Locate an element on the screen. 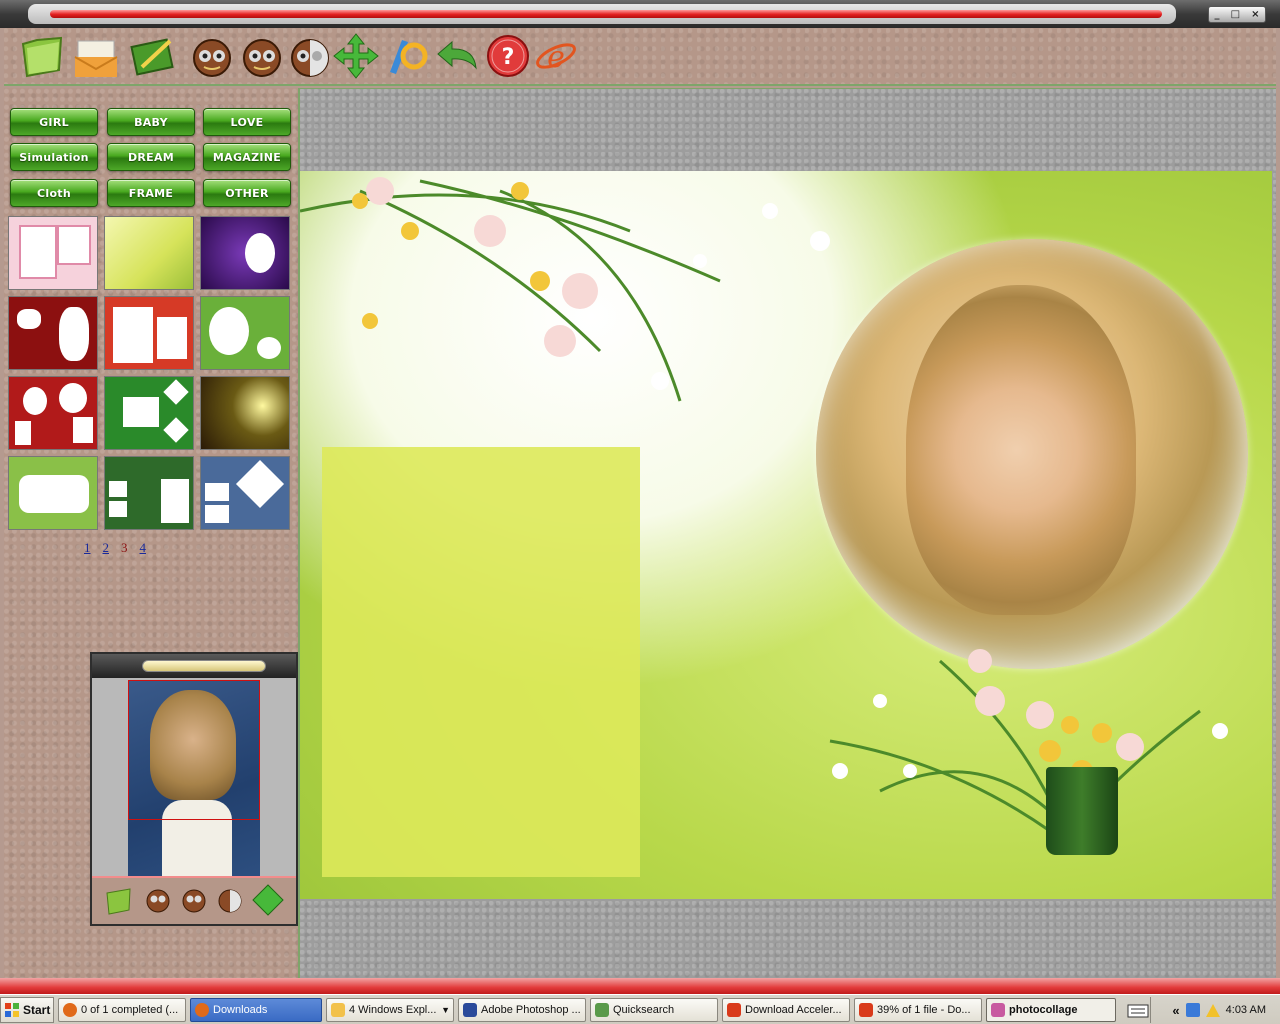 This screenshot has height=1024, width=1280. title-bar-decoration is located at coordinates (602, 14).